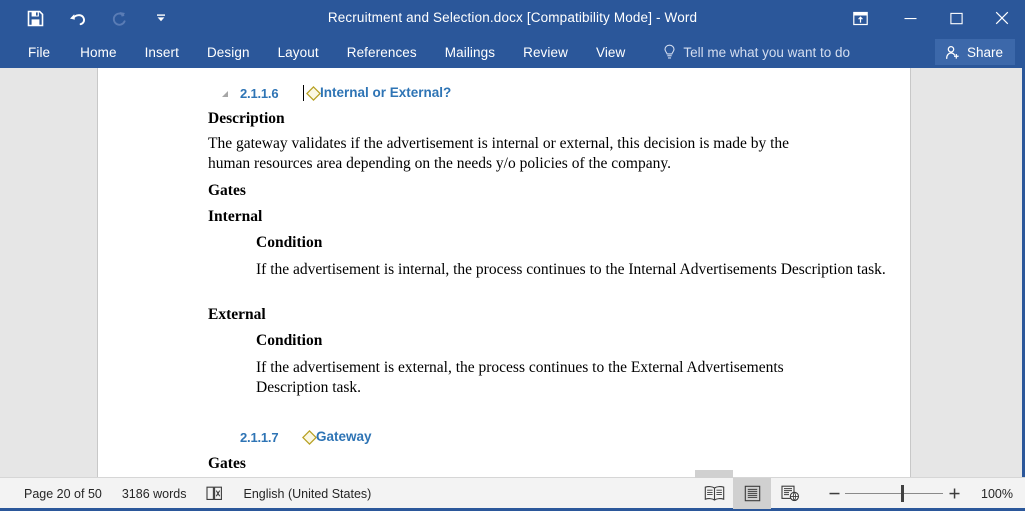 The height and width of the screenshot is (511, 1025). I want to click on read-mode-view-button, so click(714, 493).